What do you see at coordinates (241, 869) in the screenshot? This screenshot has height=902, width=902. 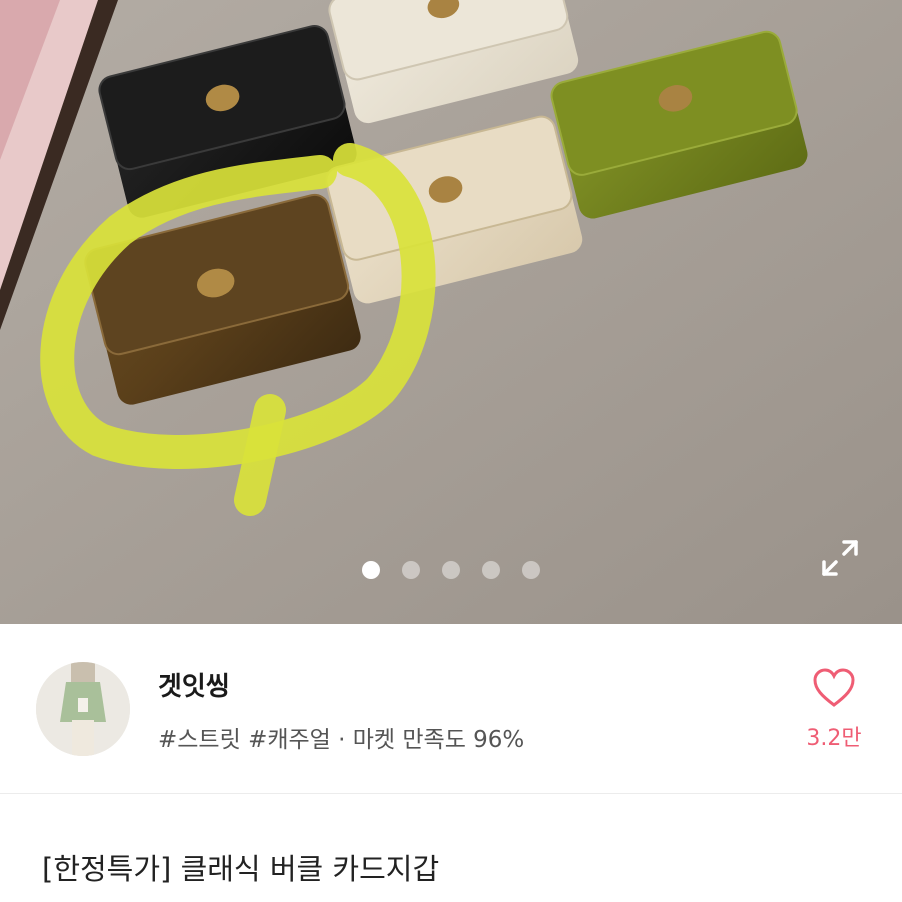 I see `product-title: [한정특가] 클래식 버클 카드지갑` at bounding box center [241, 869].